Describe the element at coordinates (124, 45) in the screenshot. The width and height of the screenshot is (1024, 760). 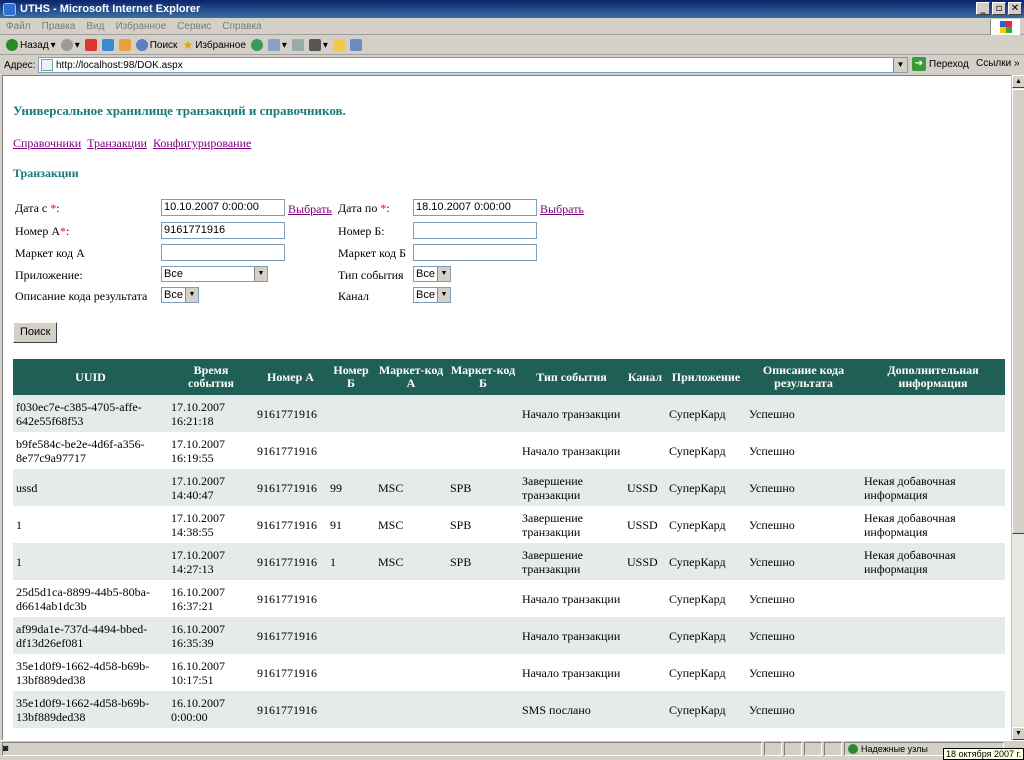
I see `home-button` at that location.